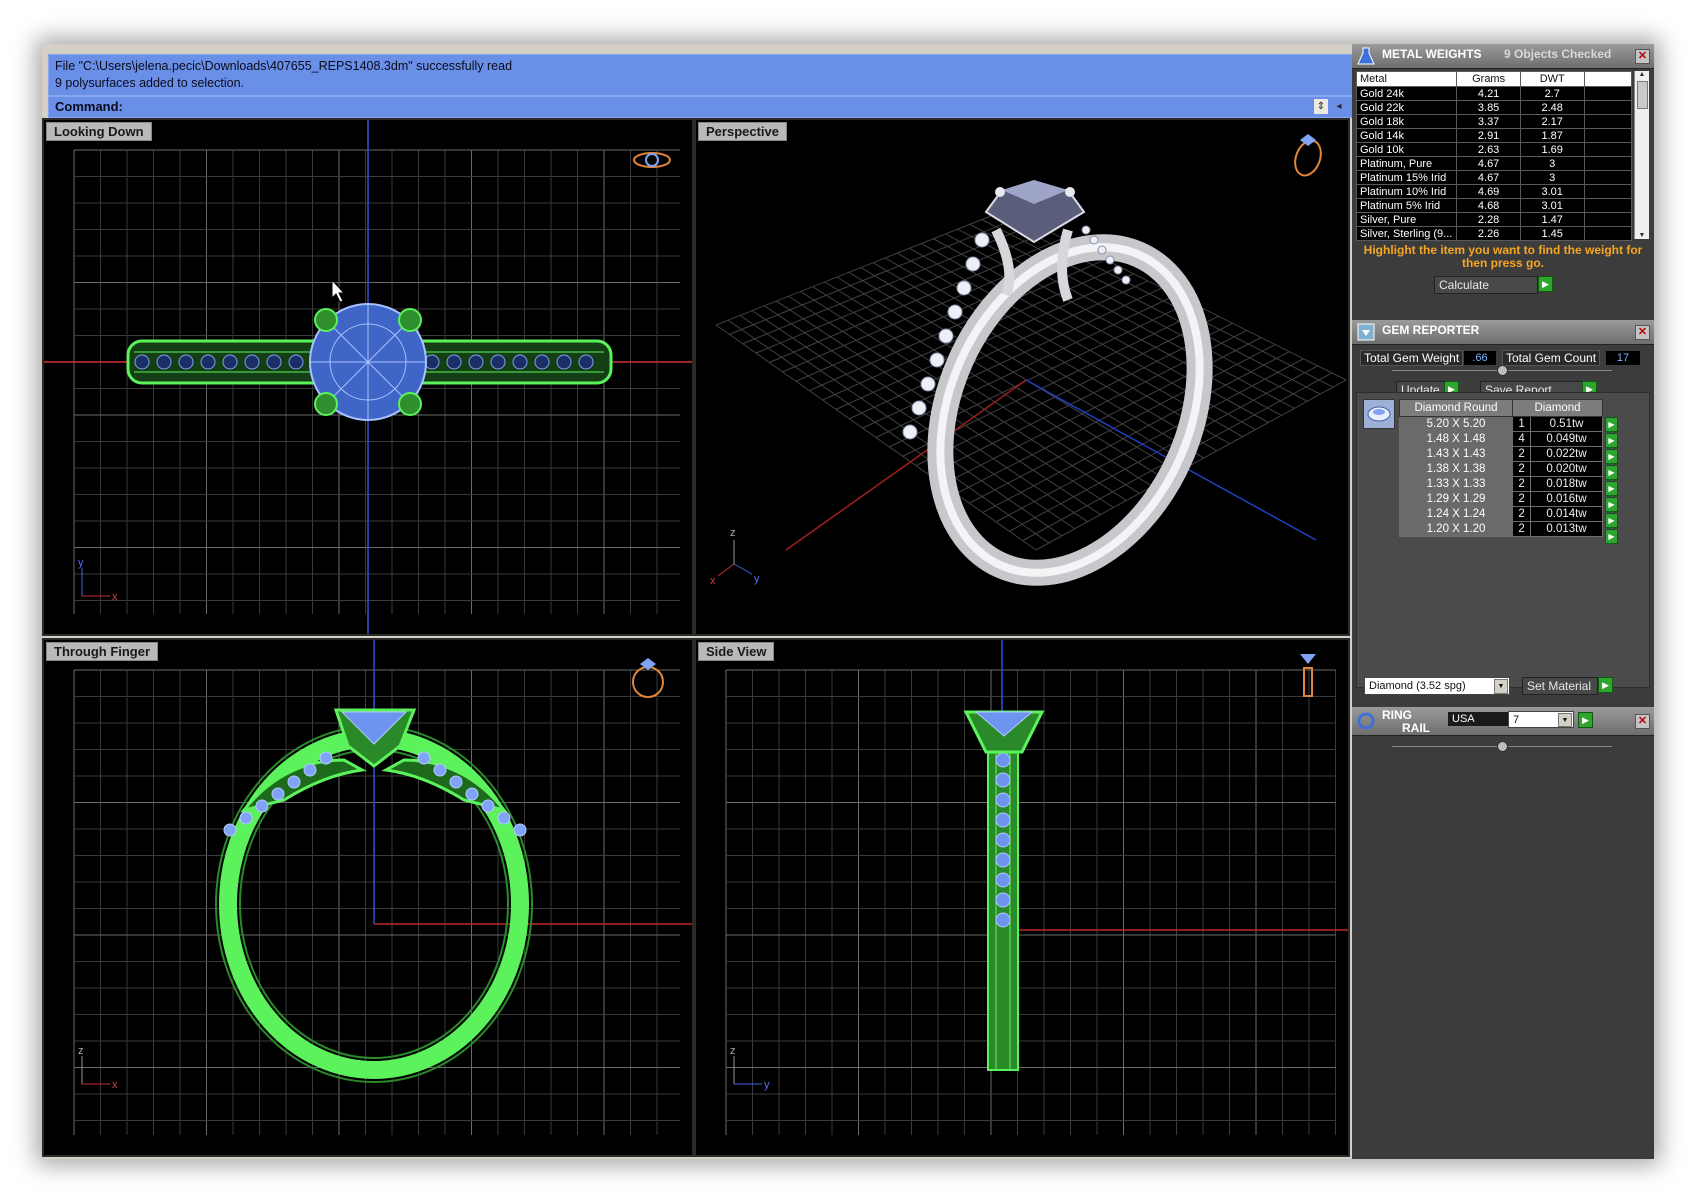 The height and width of the screenshot is (1201, 1696). What do you see at coordinates (1478, 719) in the screenshot?
I see `ring-size-standard: USA` at bounding box center [1478, 719].